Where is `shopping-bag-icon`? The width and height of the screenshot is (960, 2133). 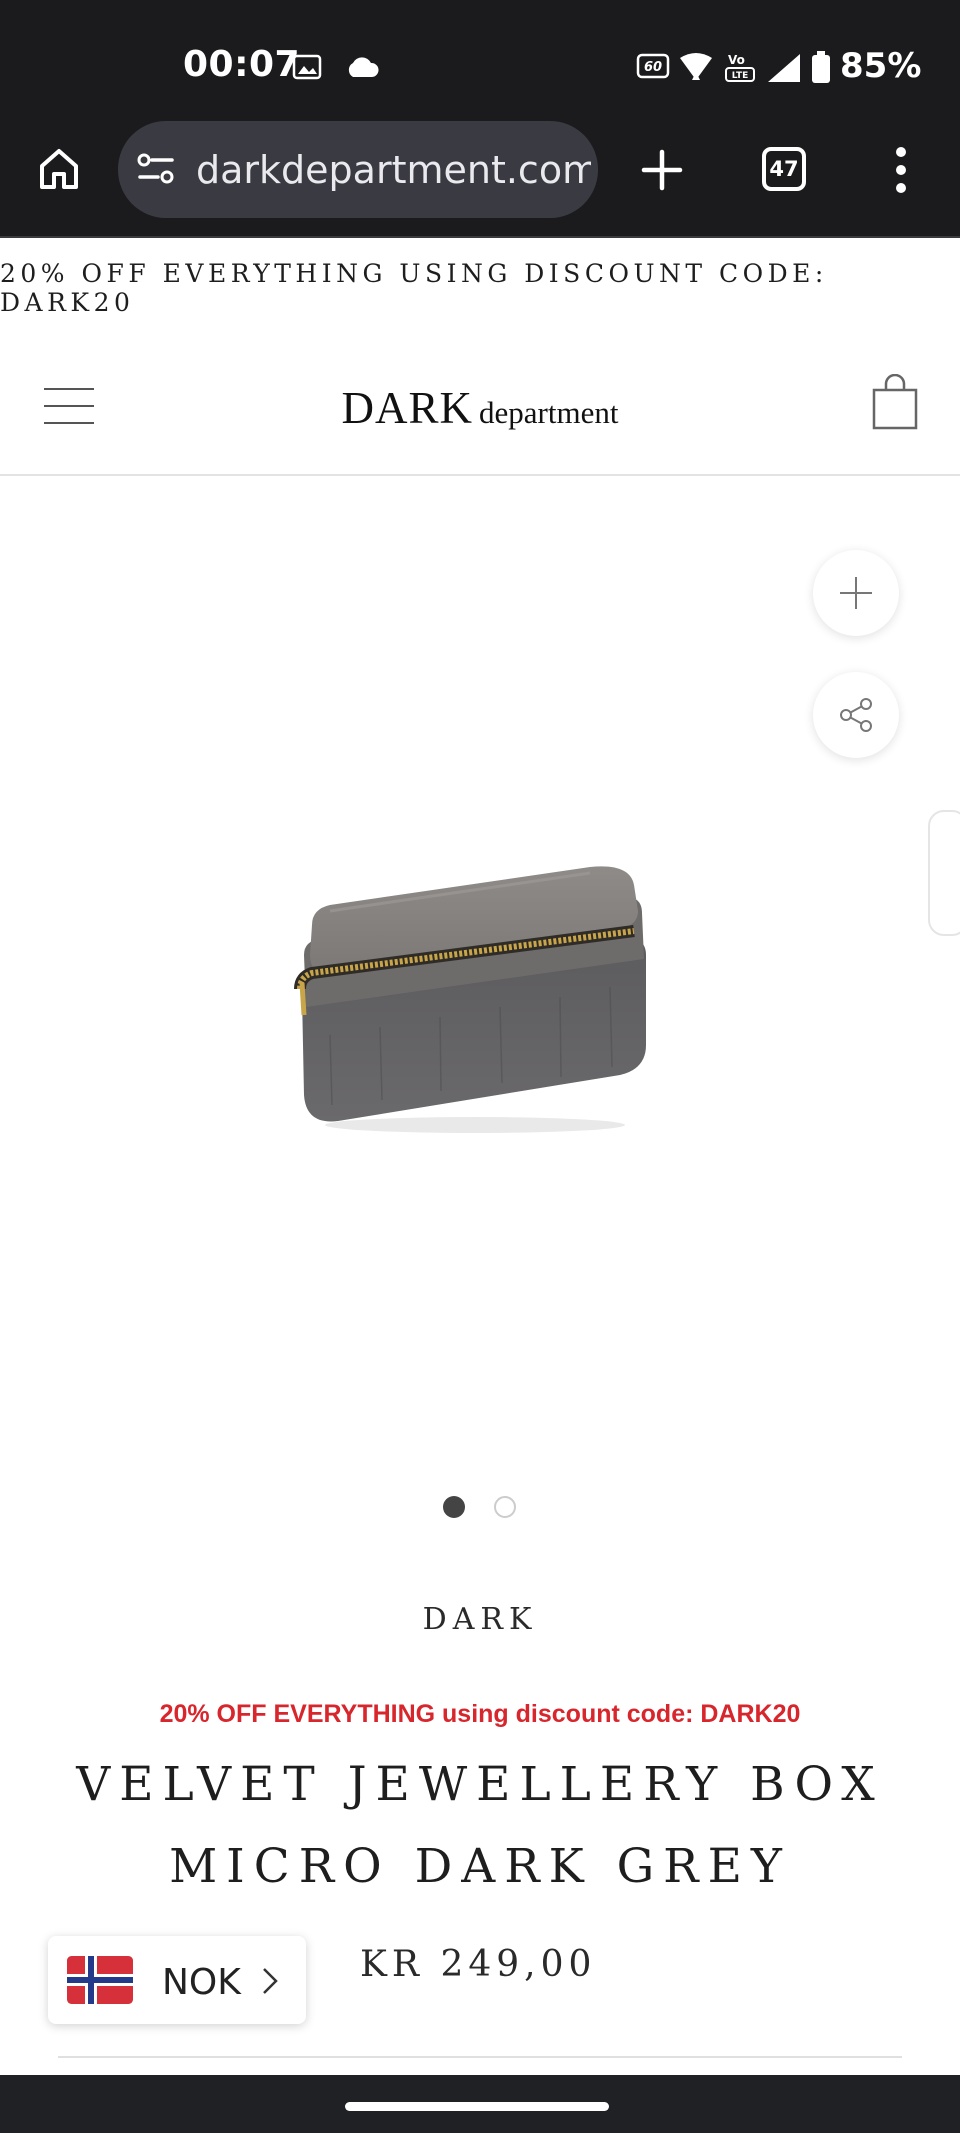
shopping-bag-icon is located at coordinates (895, 402).